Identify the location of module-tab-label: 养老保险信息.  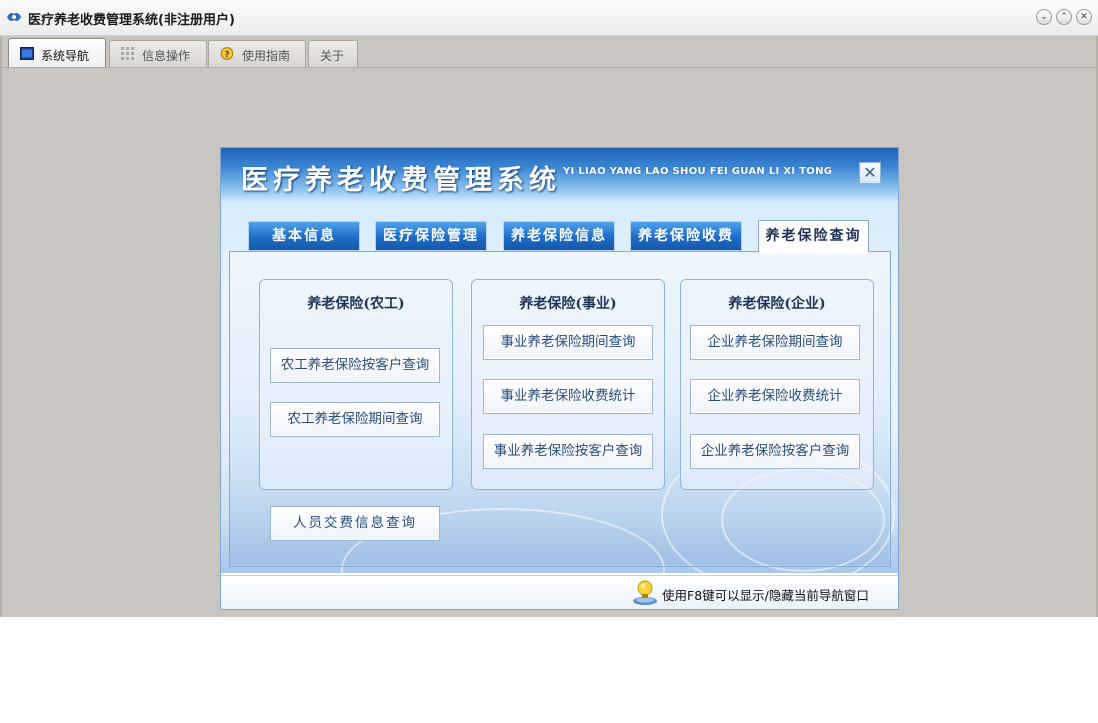
(559, 236).